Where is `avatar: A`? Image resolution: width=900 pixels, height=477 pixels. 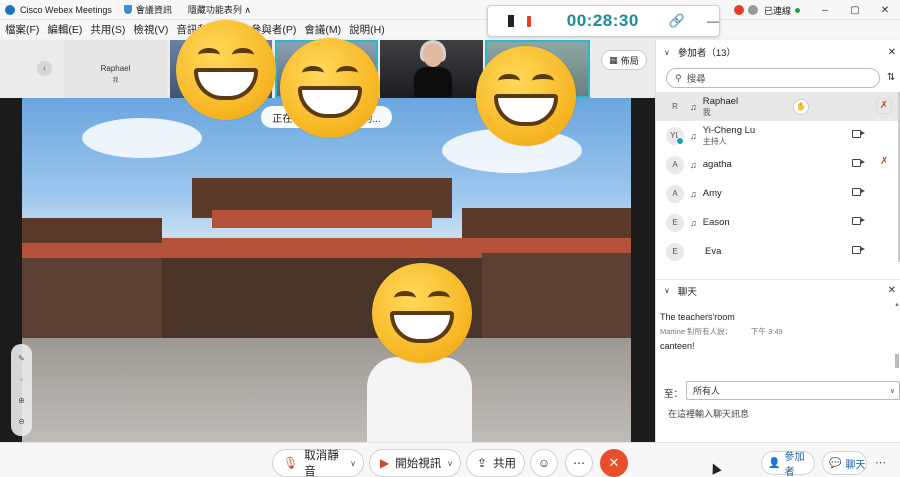 avatar: A is located at coordinates (675, 193).